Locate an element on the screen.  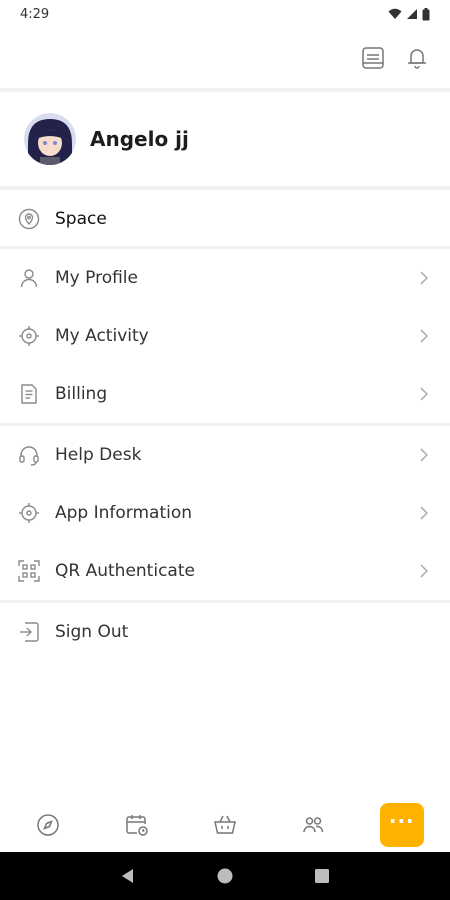
home-icon is located at coordinates (225, 876).